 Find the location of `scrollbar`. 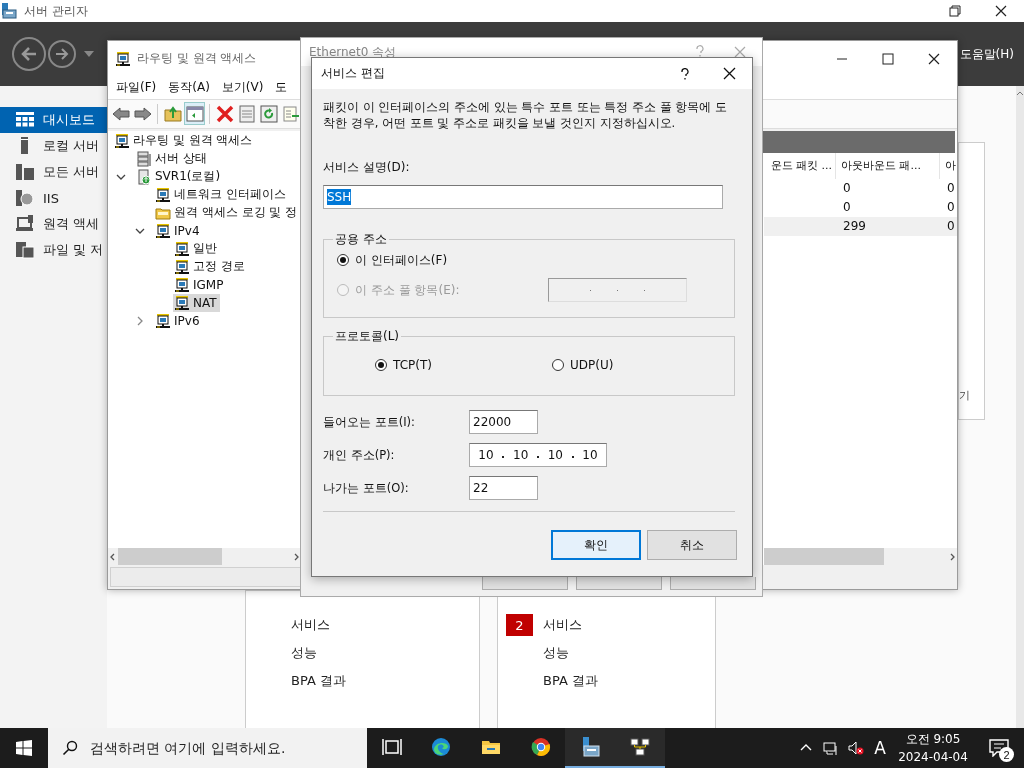

scrollbar is located at coordinates (1020, 407).